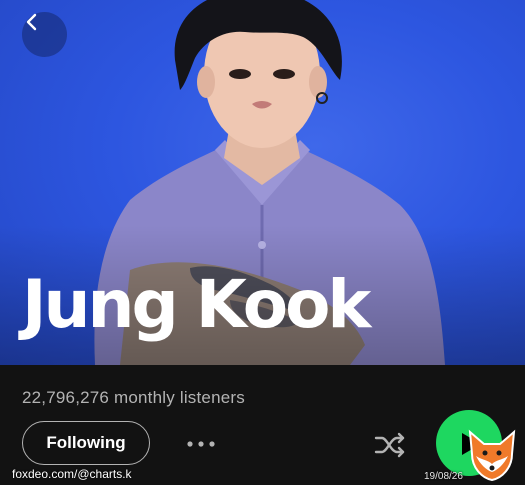 This screenshot has width=525, height=485. I want to click on more-options-button, so click(201, 444).